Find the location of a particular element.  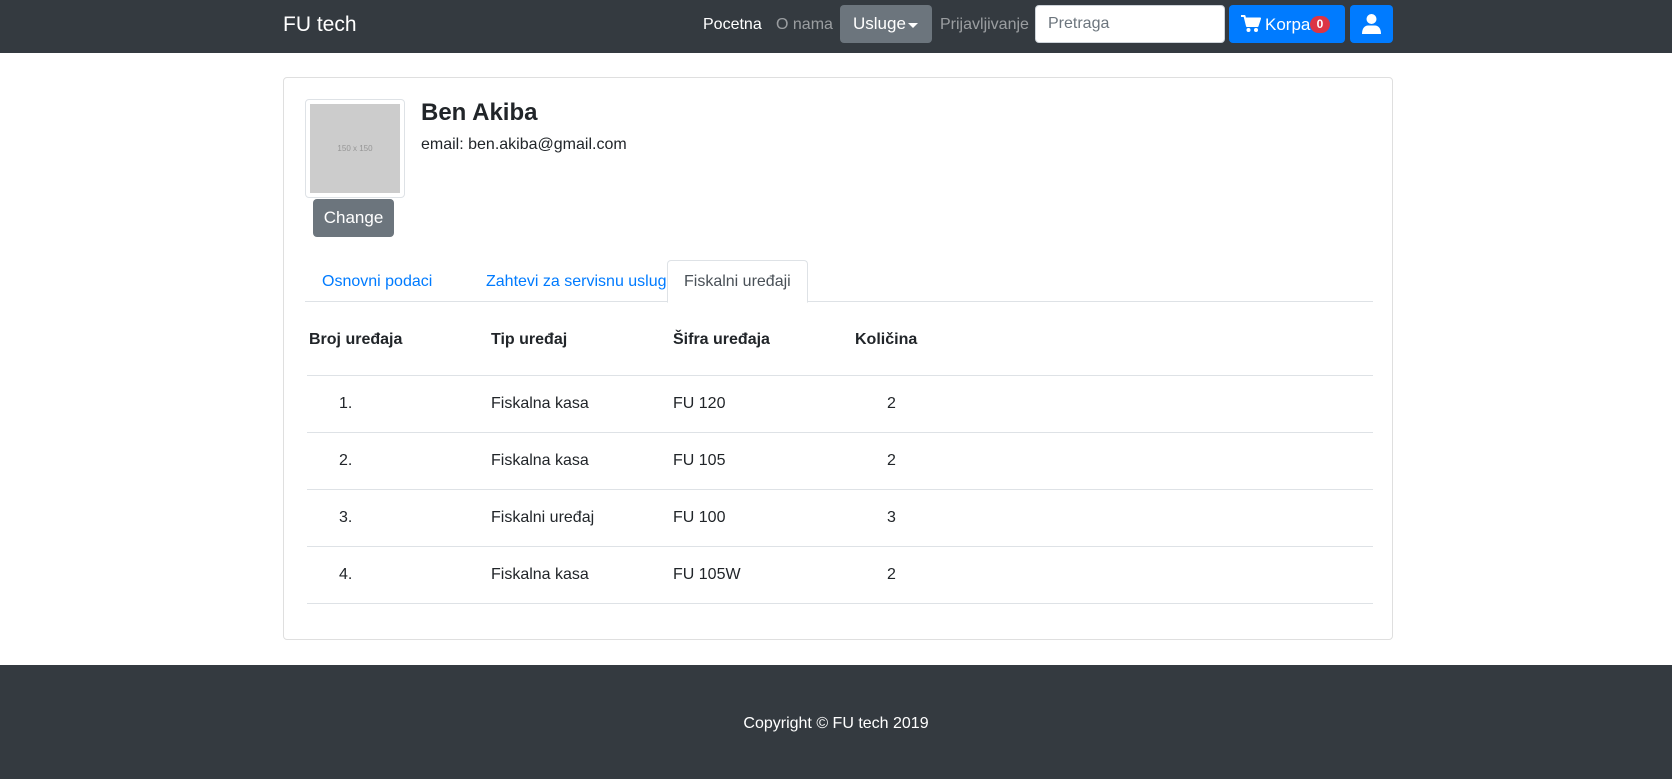

footer: Copyright © FU tech 2019 is located at coordinates (836, 722).